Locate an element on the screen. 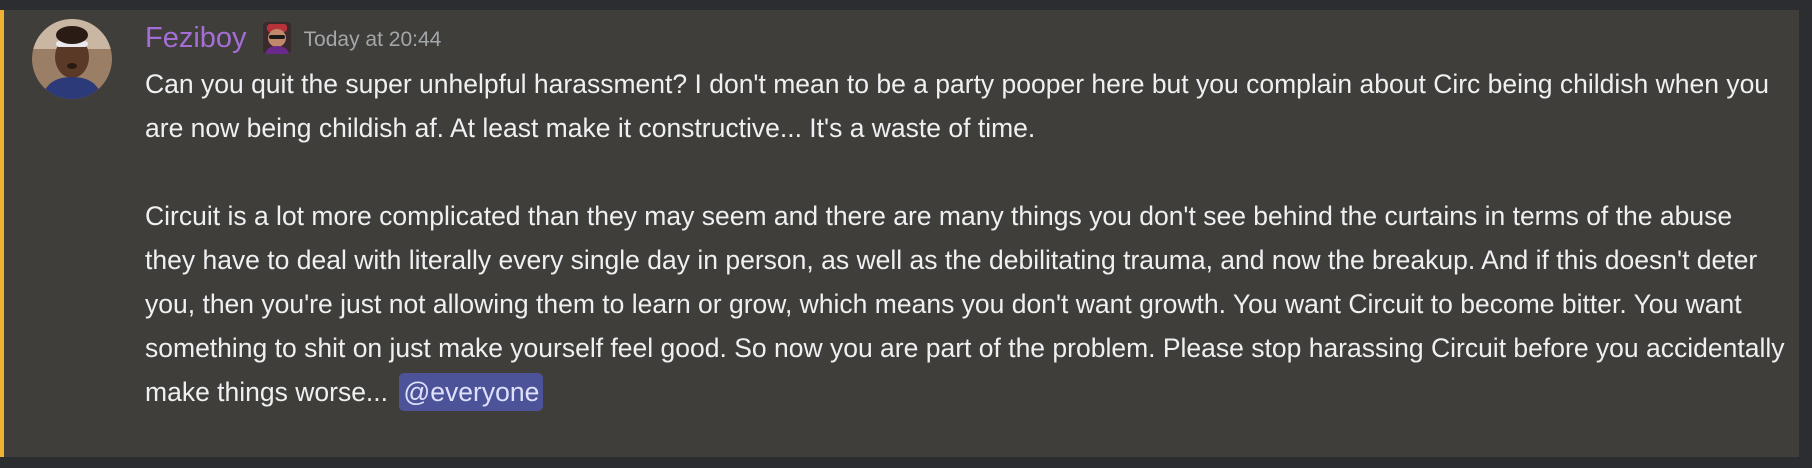  mention-highlight-bar is located at coordinates (2, 233).